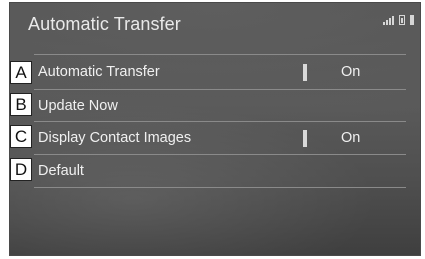 The width and height of the screenshot is (425, 259). What do you see at coordinates (220, 171) in the screenshot?
I see `default-row: Default` at bounding box center [220, 171].